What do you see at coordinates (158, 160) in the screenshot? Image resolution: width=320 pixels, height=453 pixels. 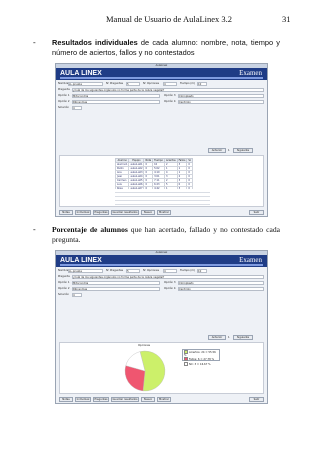 I see `column-header: Tiempo` at bounding box center [158, 160].